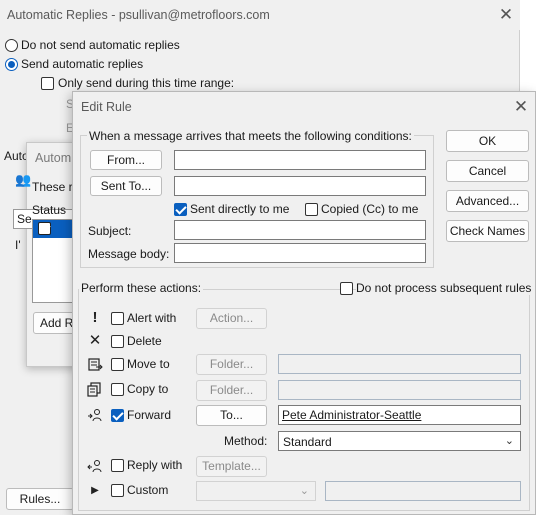 Image resolution: width=536 pixels, height=515 pixels. I want to click on method-select: Standard ⌄, so click(399, 441).